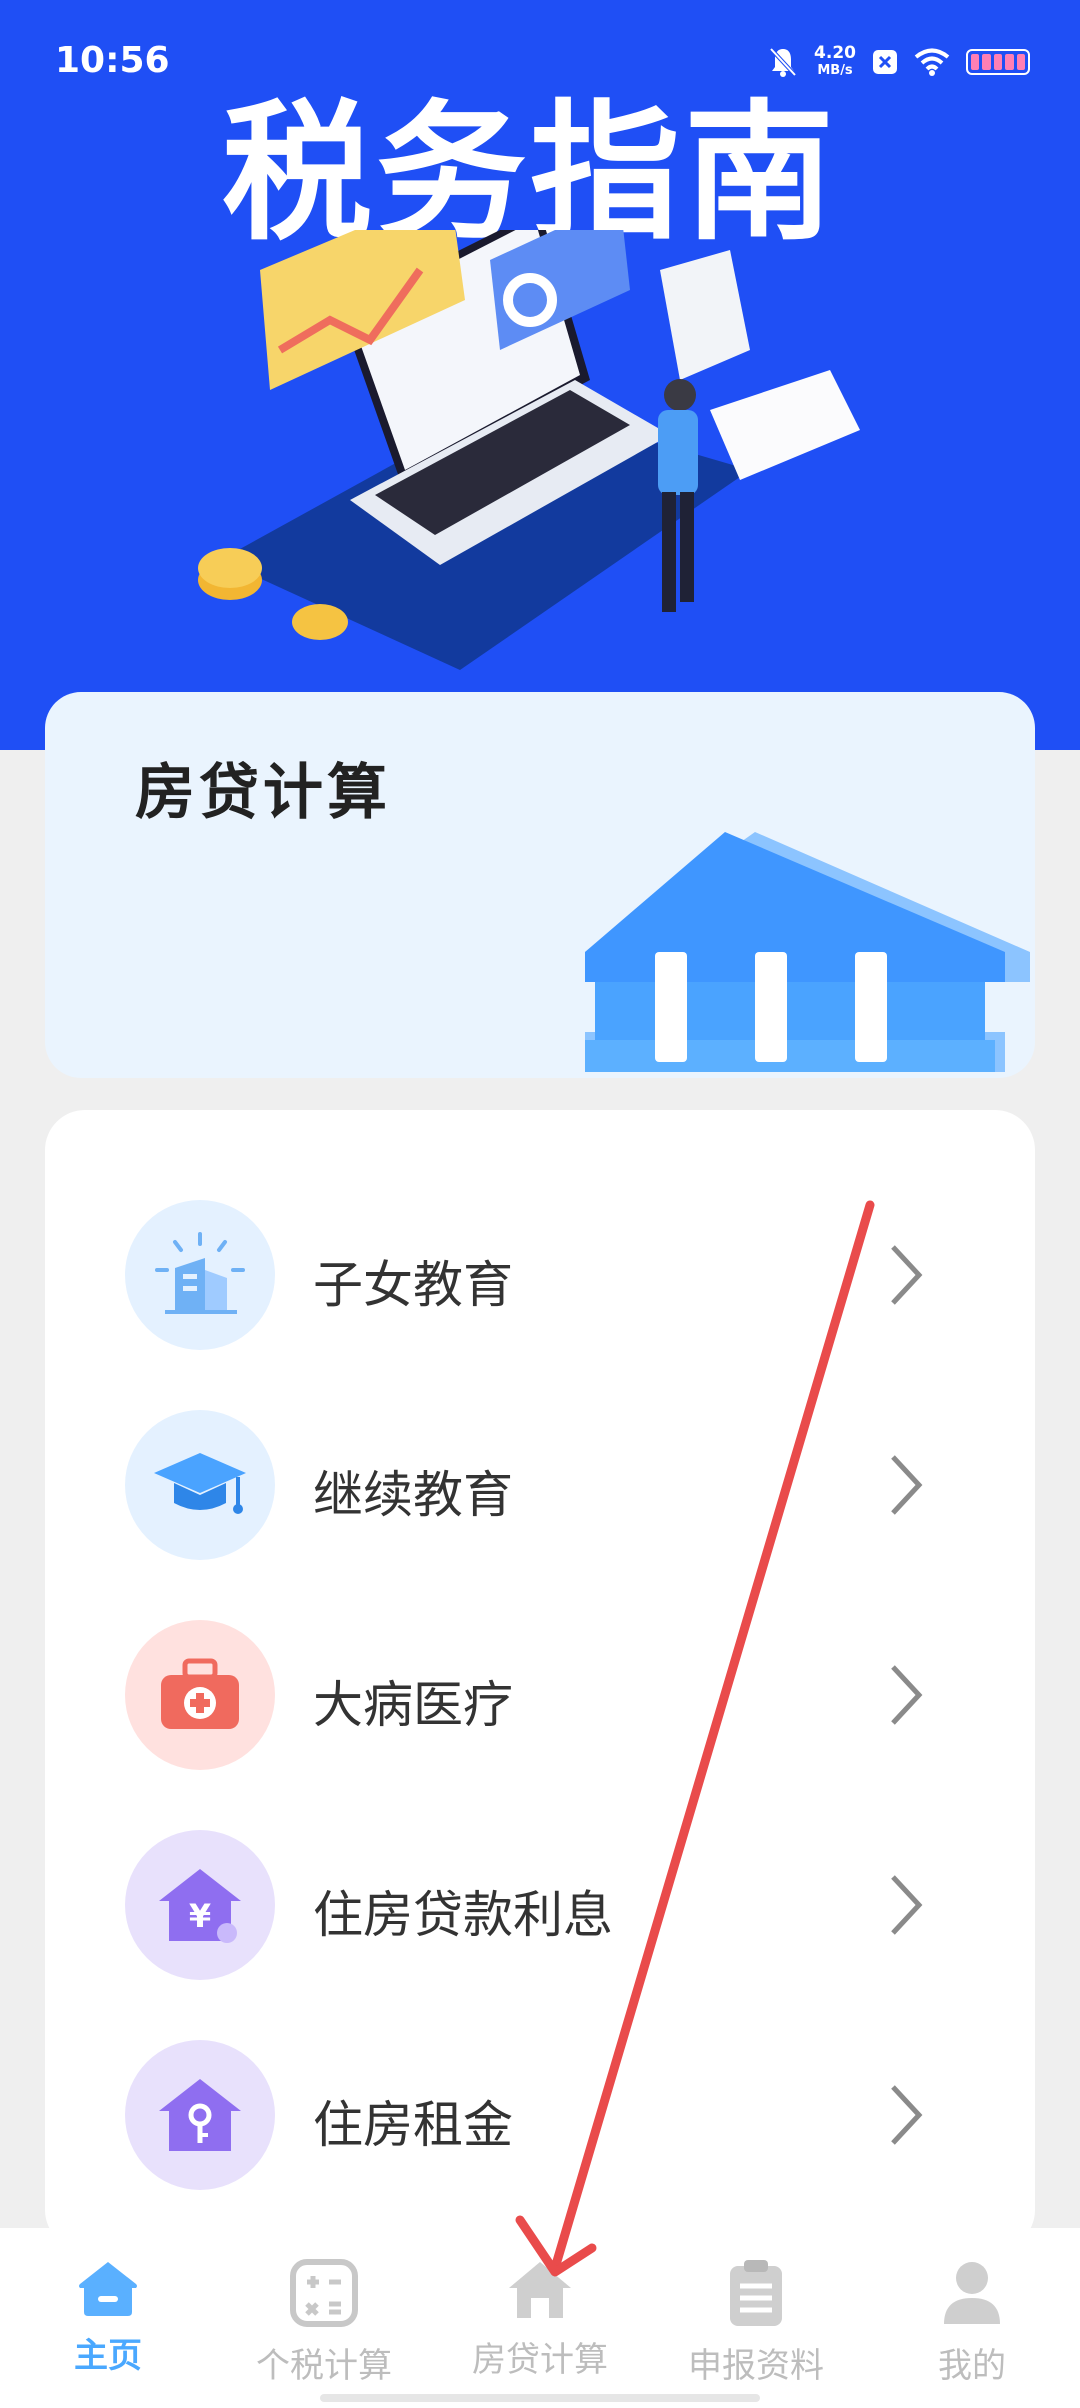 This screenshot has height=2408, width=1080. I want to click on tab-filing-documents: 申报资料, so click(756, 2333).